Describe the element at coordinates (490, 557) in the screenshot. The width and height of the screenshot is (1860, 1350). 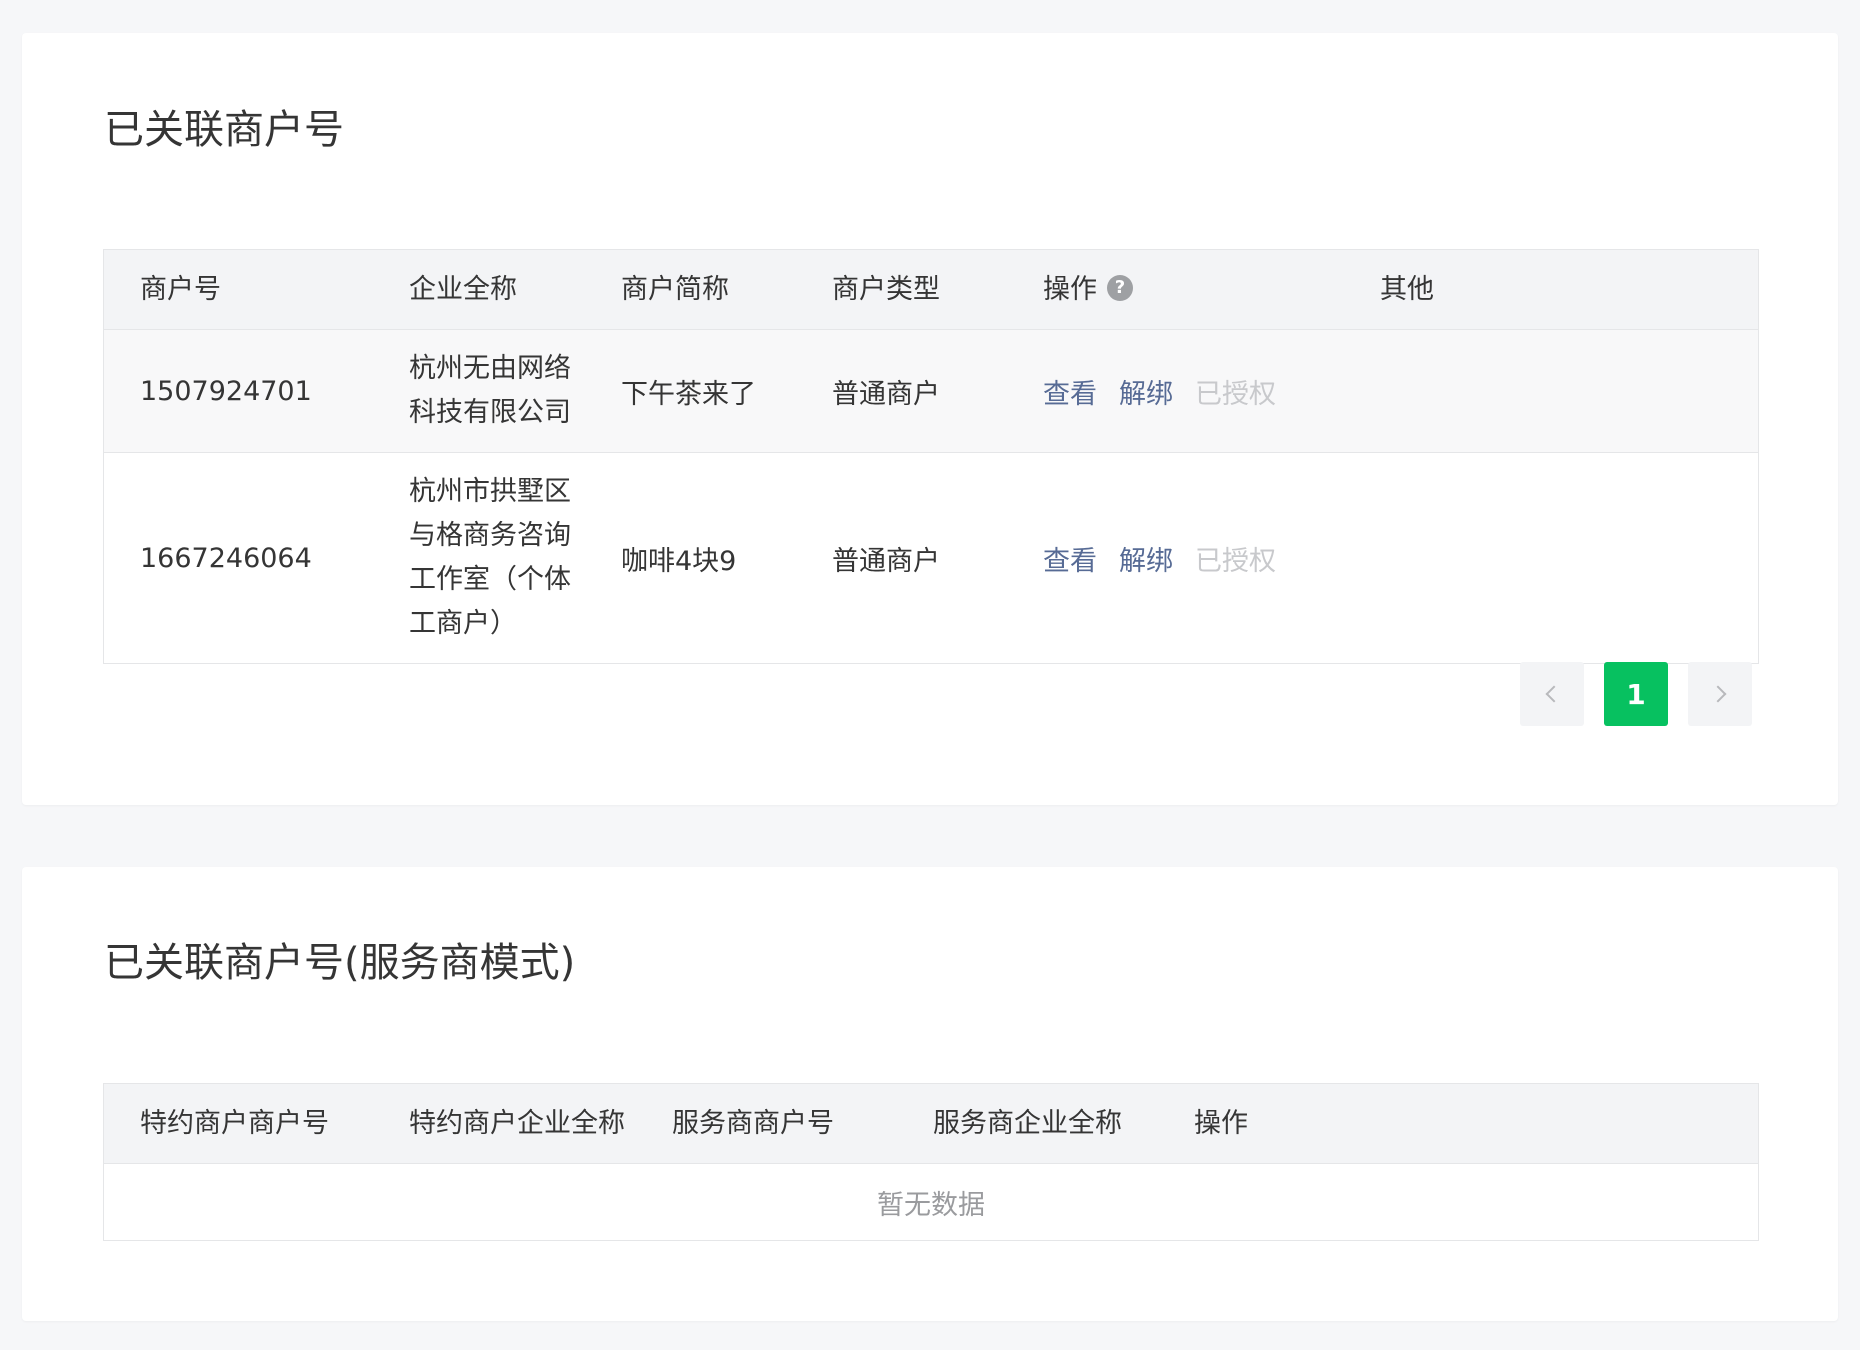
I see `company-name-text: 杭州市拱墅区与格商务咨询工作室（个体工商户）` at that location.